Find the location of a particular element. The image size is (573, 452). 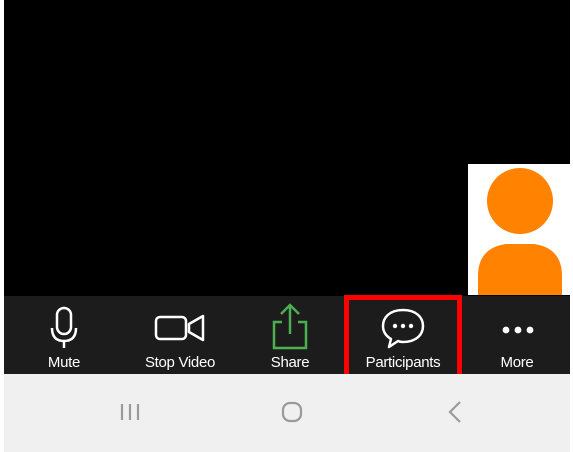

mute-label: Mute is located at coordinates (64, 362).